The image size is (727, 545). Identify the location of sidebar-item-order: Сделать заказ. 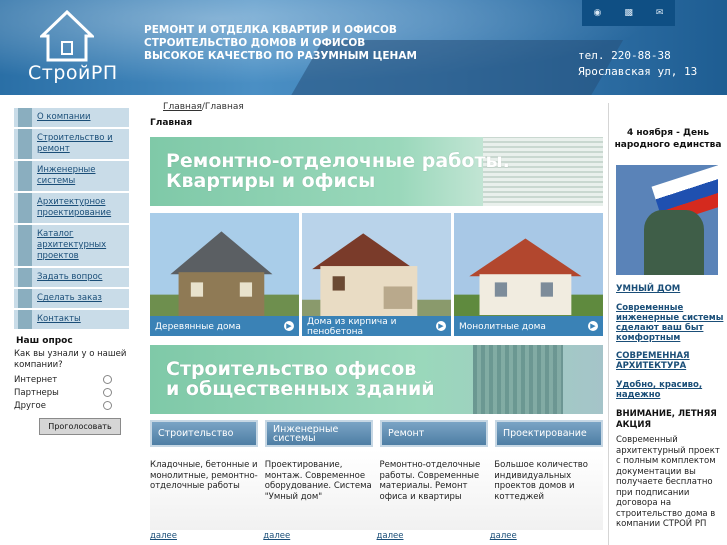
(71, 299).